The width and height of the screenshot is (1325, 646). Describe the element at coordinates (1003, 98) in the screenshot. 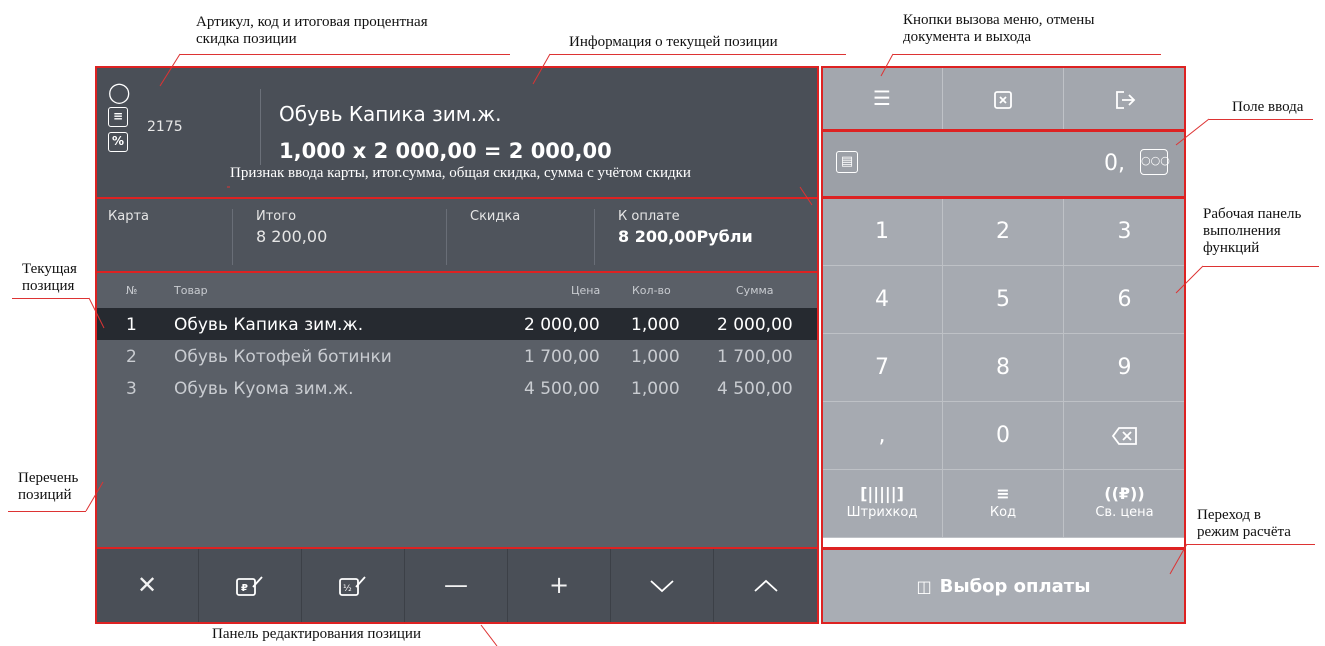

I see `highlight-top-buttons` at that location.